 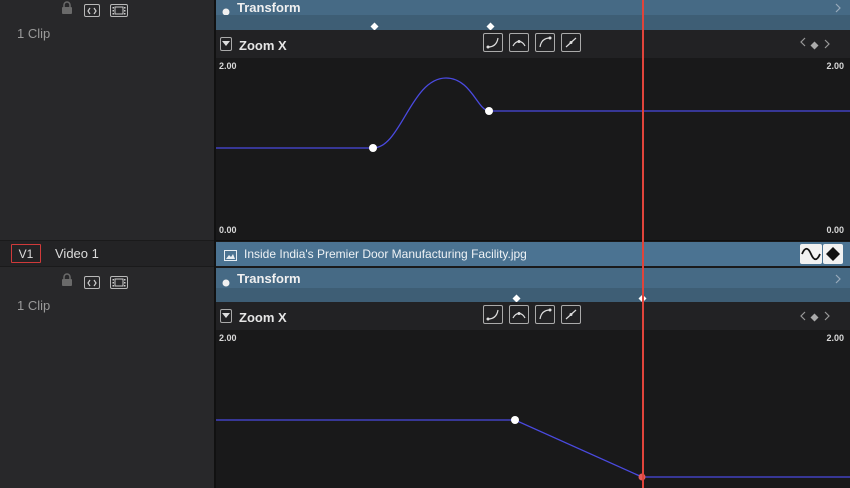 What do you see at coordinates (838, 280) in the screenshot?
I see `expand-chevron-icon` at bounding box center [838, 280].